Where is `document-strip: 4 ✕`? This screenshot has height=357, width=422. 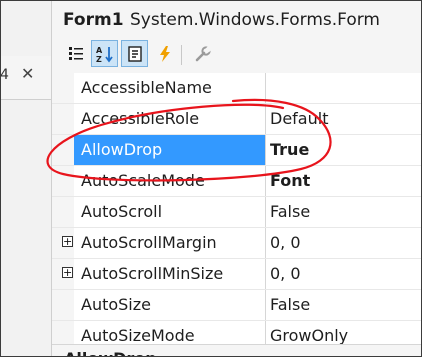 document-strip: 4 ✕ is located at coordinates (26, 178).